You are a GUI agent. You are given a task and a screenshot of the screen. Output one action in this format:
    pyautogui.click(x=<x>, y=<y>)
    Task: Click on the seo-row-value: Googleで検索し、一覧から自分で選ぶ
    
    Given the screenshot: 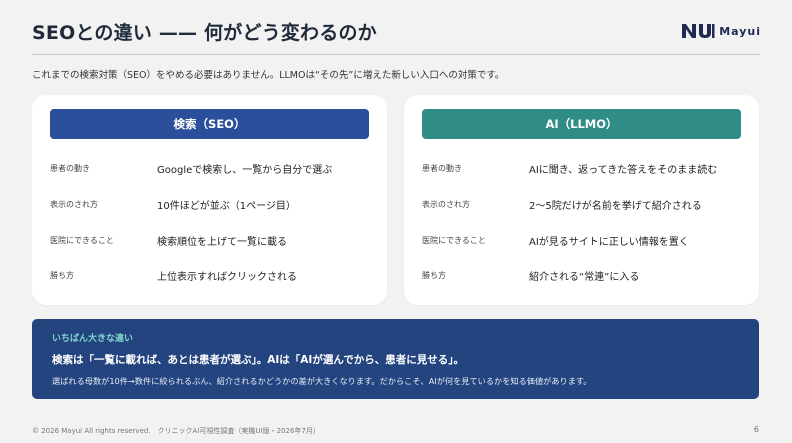 What is the action you would take?
    pyautogui.click(x=245, y=170)
    